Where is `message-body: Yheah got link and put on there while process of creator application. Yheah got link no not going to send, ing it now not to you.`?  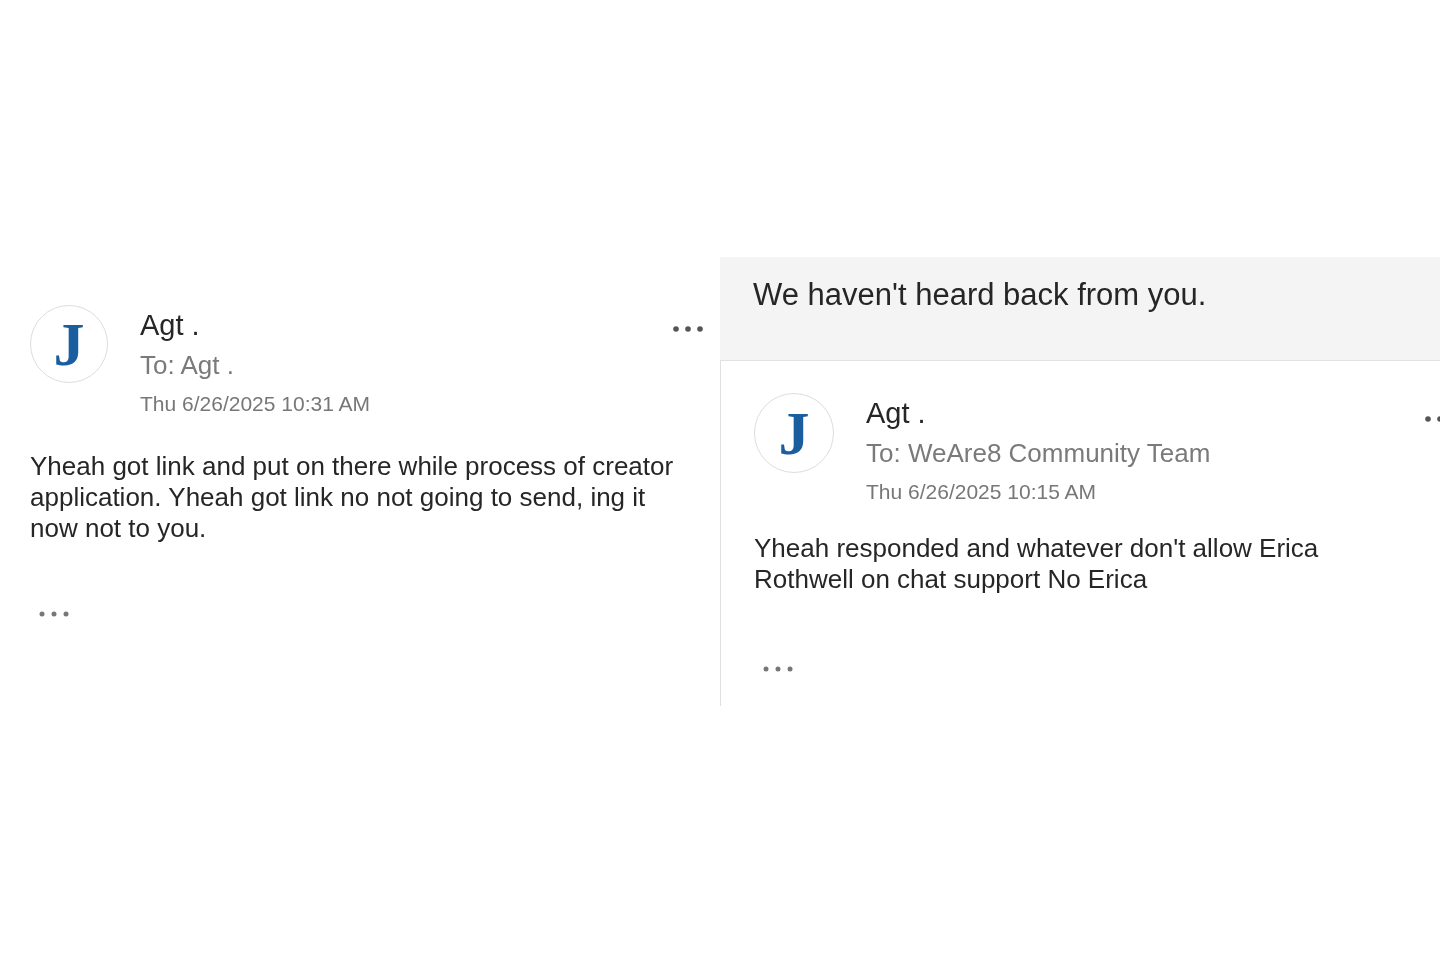 message-body: Yheah got link and put on there while process of creator application. Yheah got link no not going to send, ing it now not to you. is located at coordinates (352, 497).